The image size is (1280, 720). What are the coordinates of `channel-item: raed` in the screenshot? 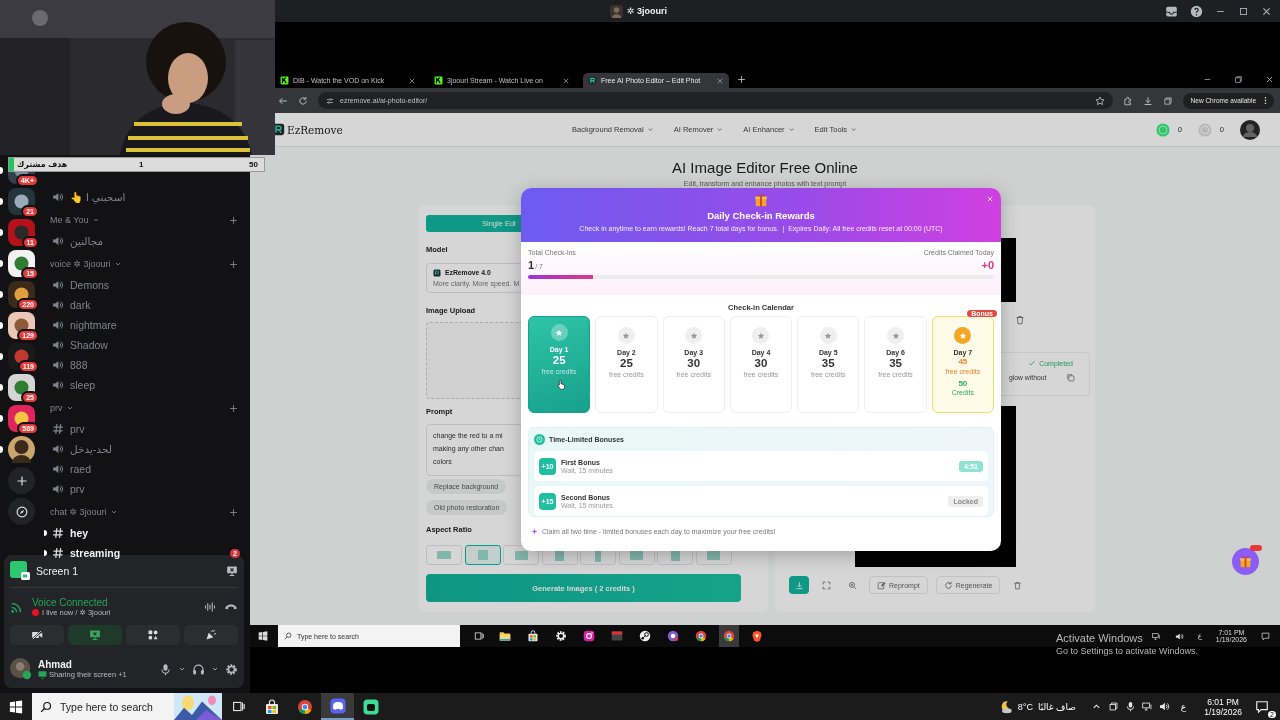 It's located at (145, 469).